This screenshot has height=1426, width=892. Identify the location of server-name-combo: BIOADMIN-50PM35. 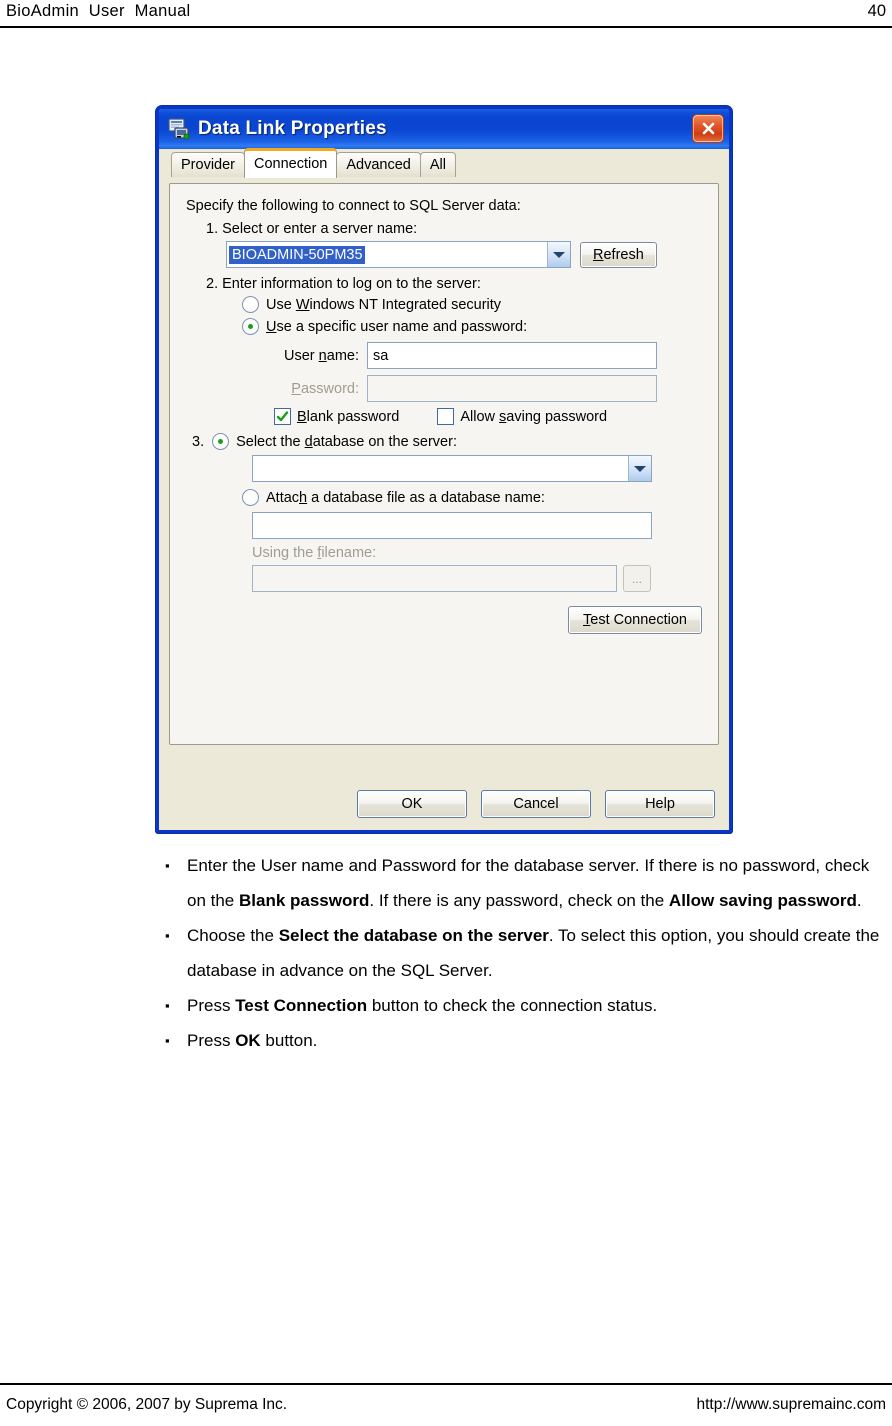
(398, 254).